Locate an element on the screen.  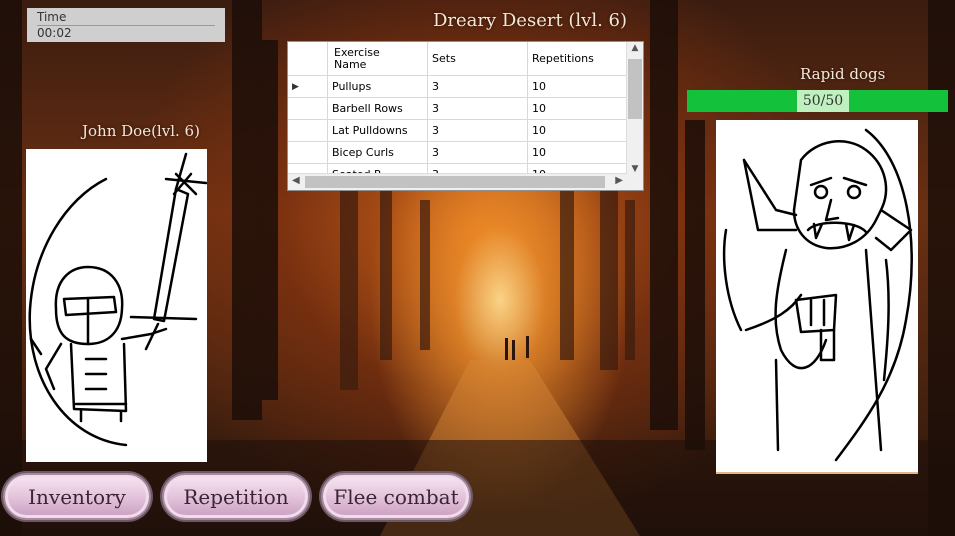
player-name: John Doe(lvl. 6) is located at coordinates (141, 131).